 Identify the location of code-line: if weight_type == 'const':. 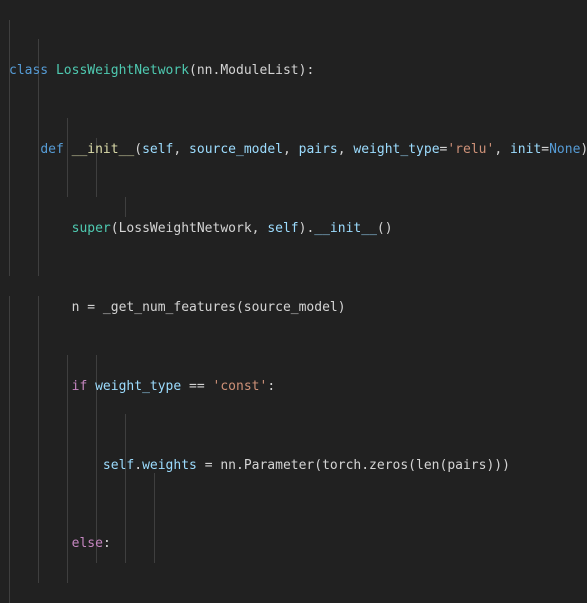
(293, 387).